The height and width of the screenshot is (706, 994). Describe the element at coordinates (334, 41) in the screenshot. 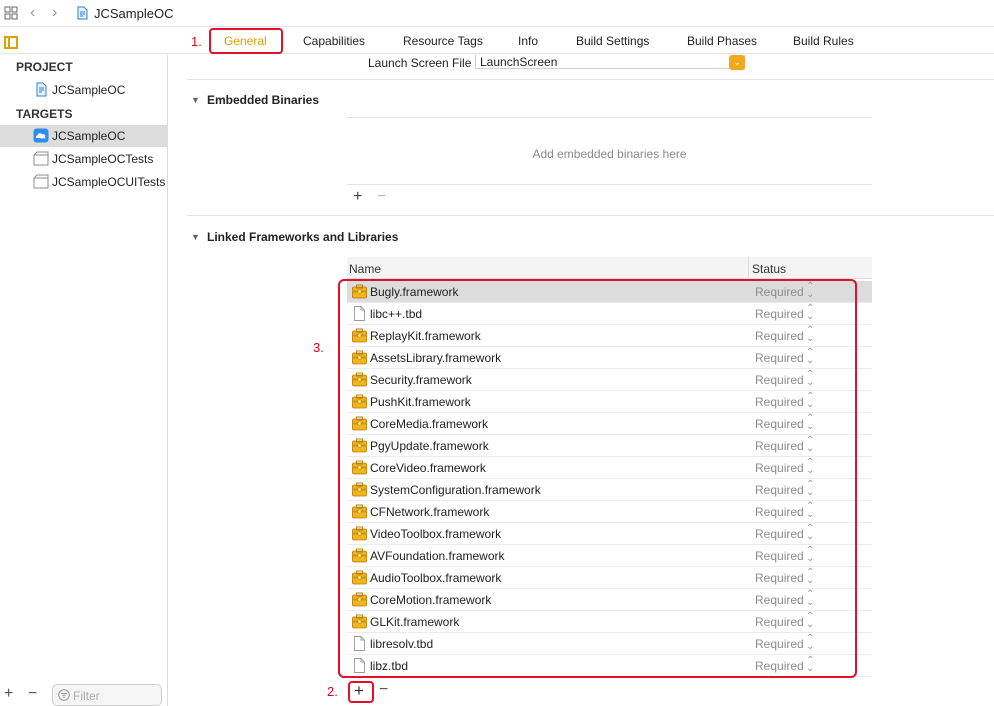

I see `tab-capabilities: Capabilities` at that location.